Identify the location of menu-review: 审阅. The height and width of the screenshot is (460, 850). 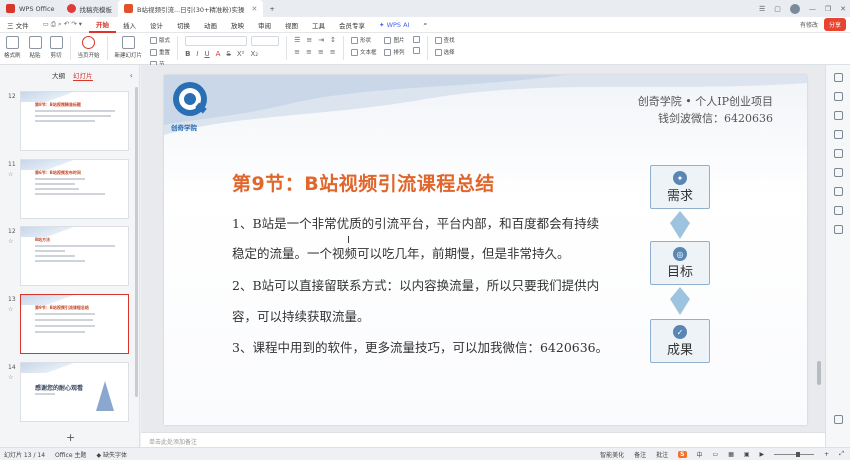
(264, 25).